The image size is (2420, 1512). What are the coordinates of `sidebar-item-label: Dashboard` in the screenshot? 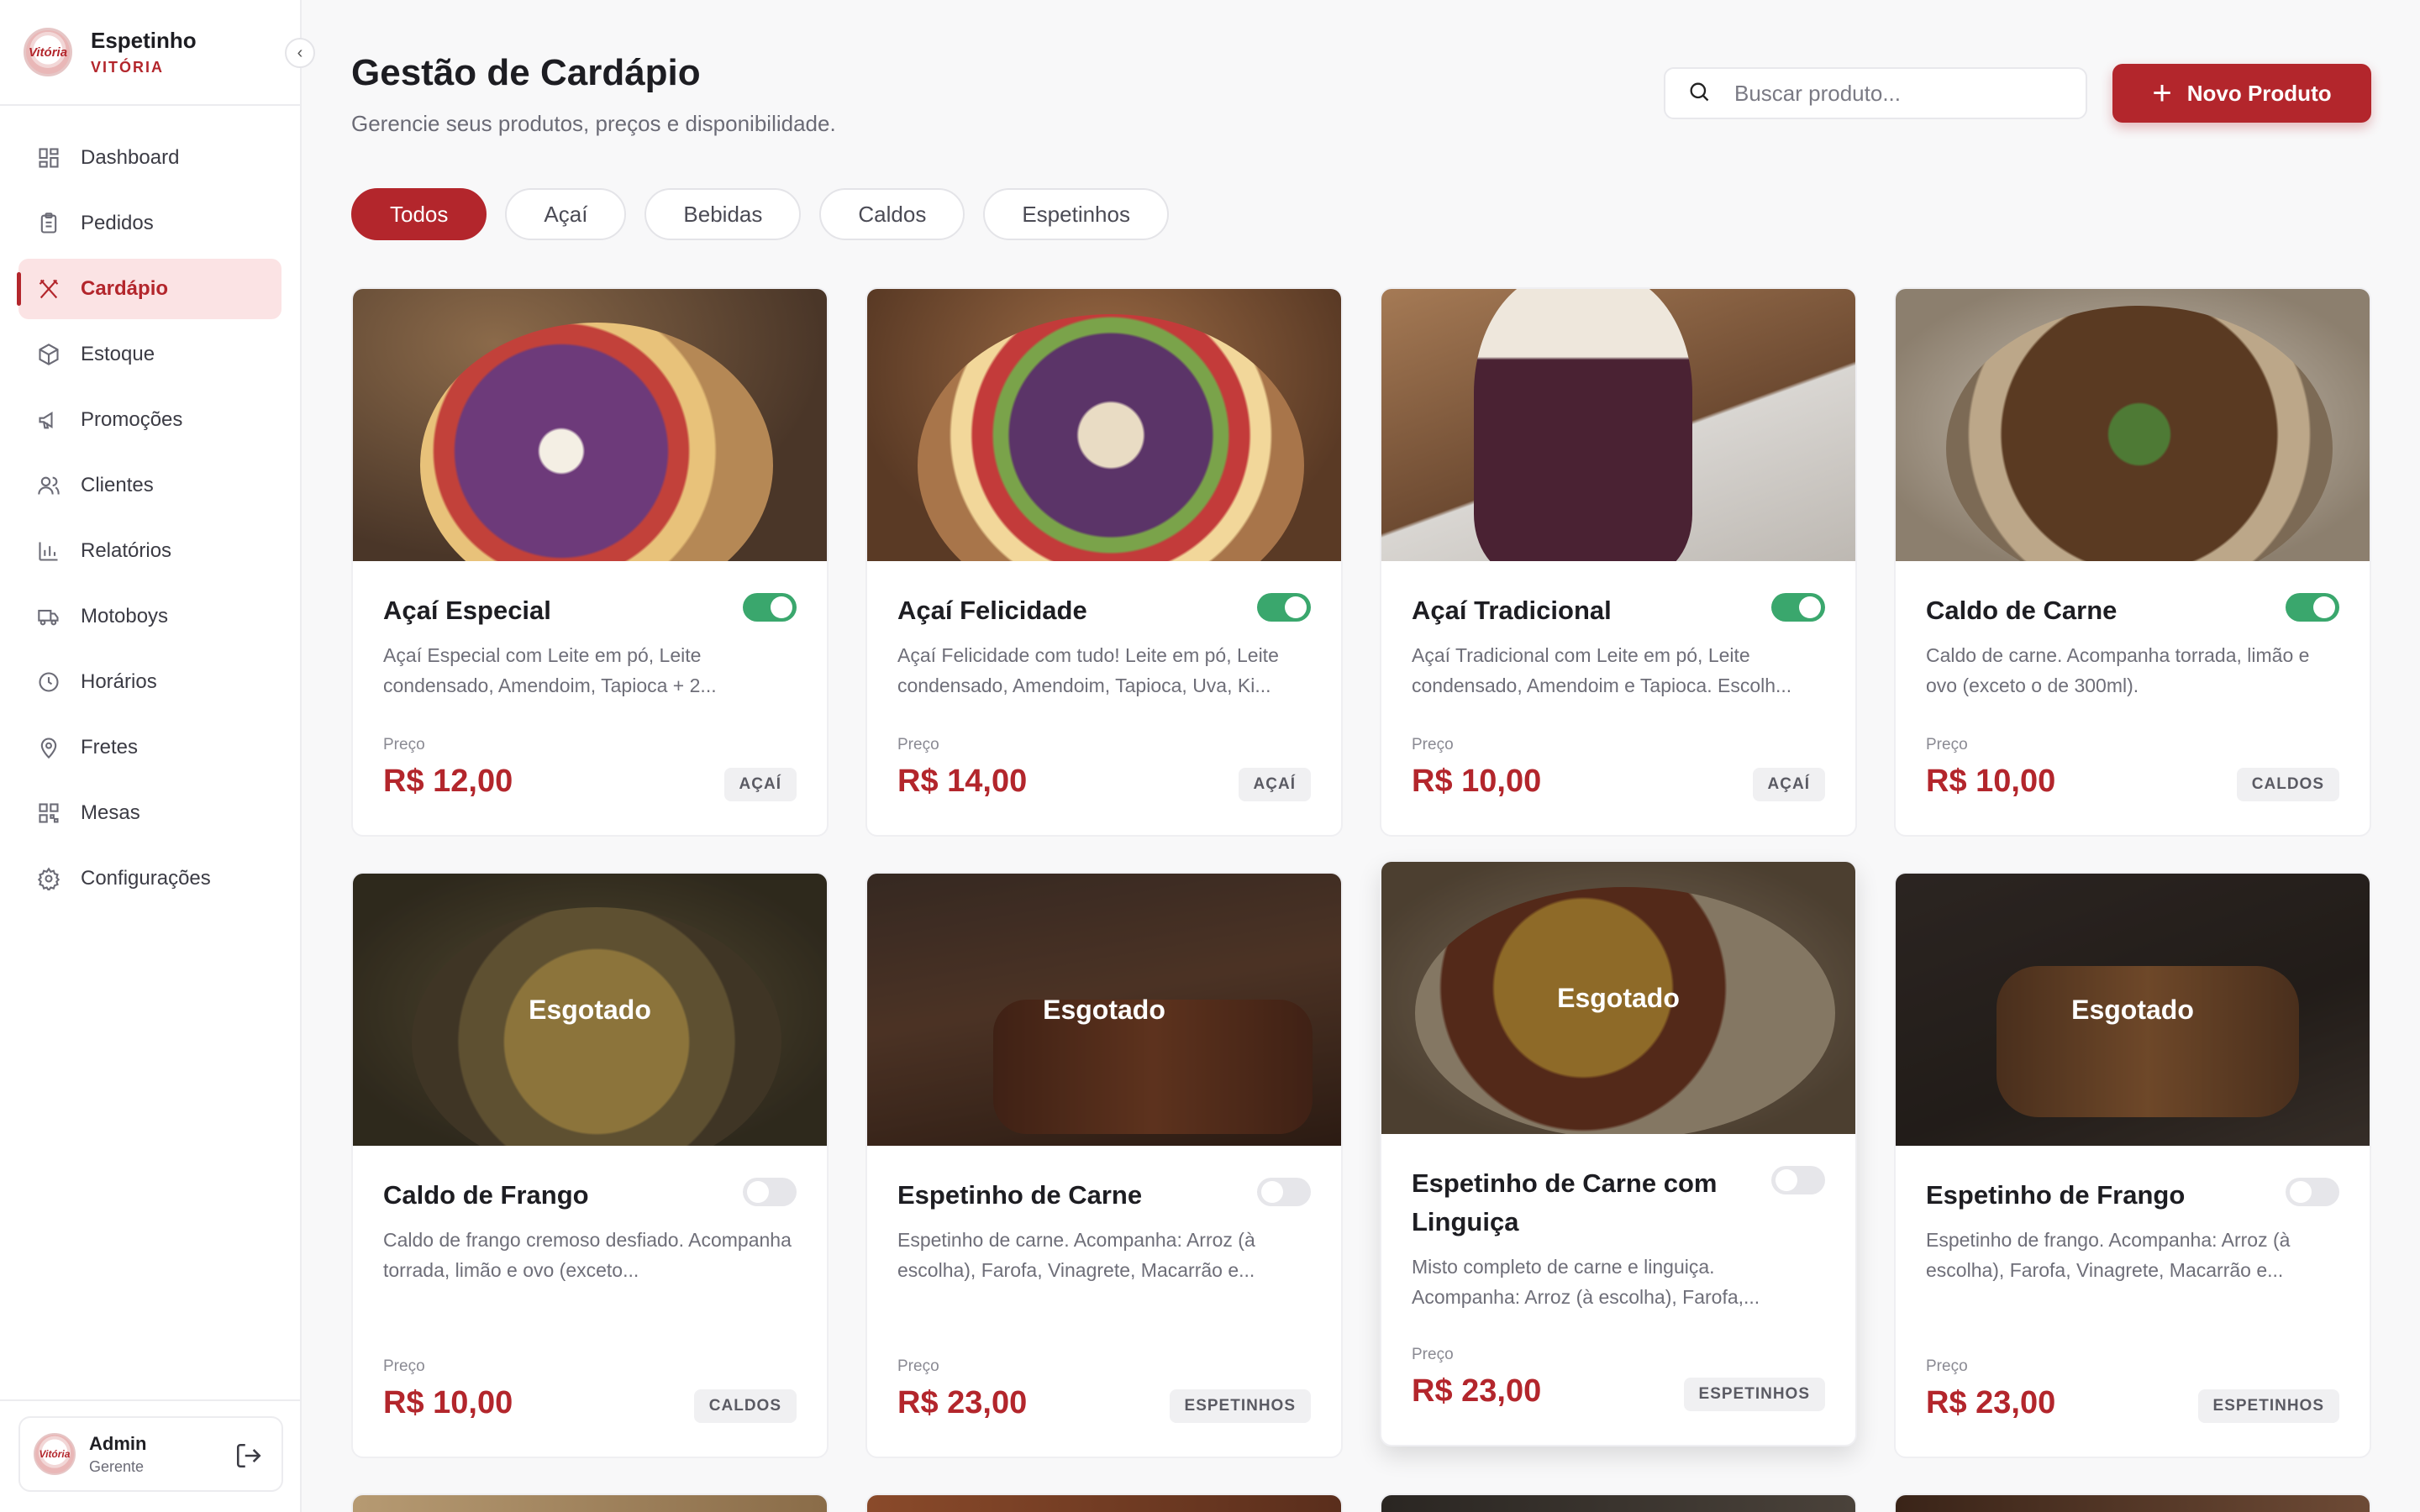 It's located at (130, 157).